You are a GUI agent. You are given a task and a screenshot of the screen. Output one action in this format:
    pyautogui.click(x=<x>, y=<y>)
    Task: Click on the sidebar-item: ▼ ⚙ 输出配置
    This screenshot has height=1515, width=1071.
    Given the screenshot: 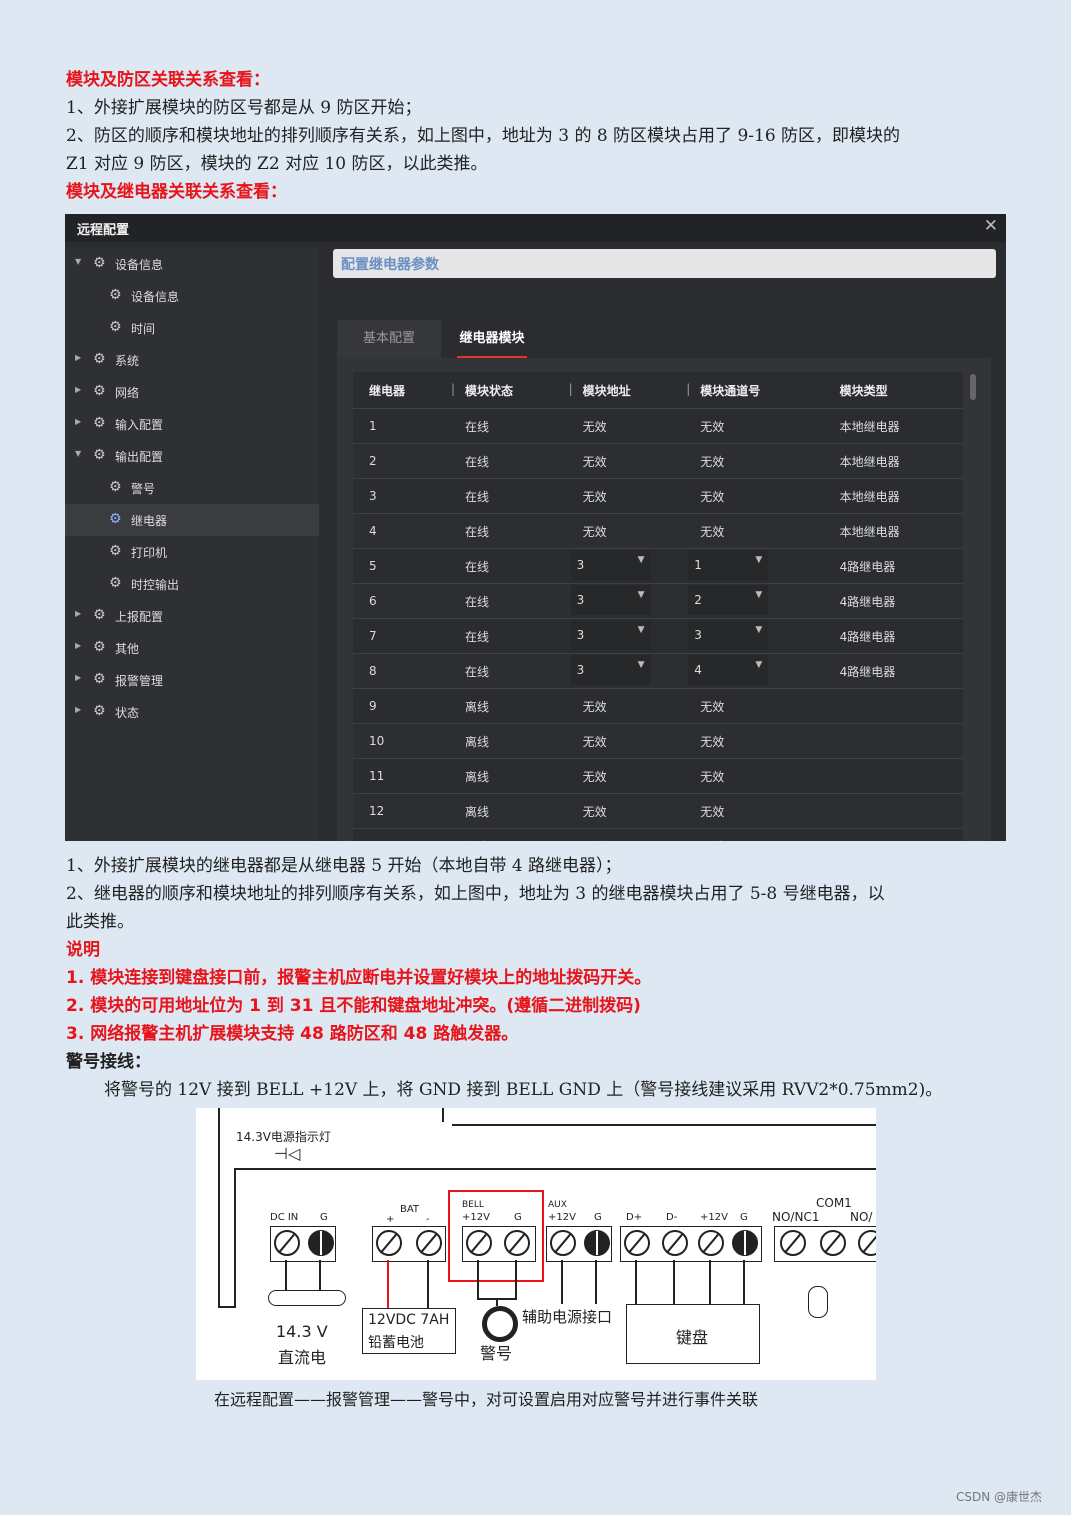 What is the action you would take?
    pyautogui.click(x=192, y=456)
    